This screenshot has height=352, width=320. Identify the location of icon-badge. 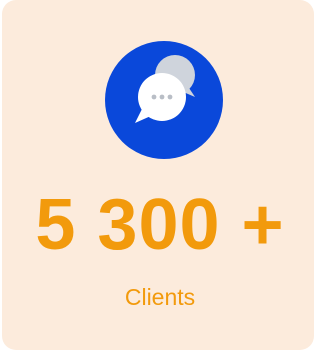
(164, 100).